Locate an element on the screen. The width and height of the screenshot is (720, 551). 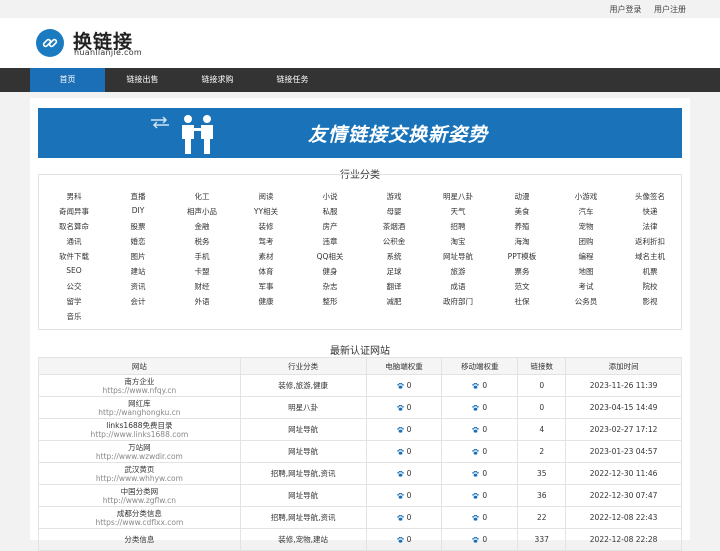
category-link: YY相关 is located at coordinates (266, 211).